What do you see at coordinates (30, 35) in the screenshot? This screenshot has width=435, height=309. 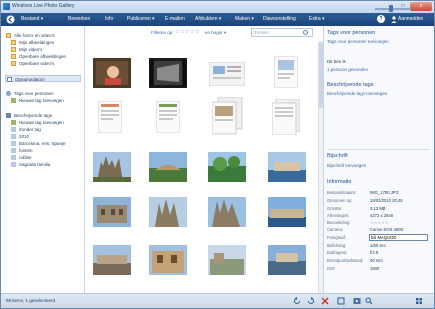 I see `nav-all-photos: Alle foto's en video's` at bounding box center [30, 35].